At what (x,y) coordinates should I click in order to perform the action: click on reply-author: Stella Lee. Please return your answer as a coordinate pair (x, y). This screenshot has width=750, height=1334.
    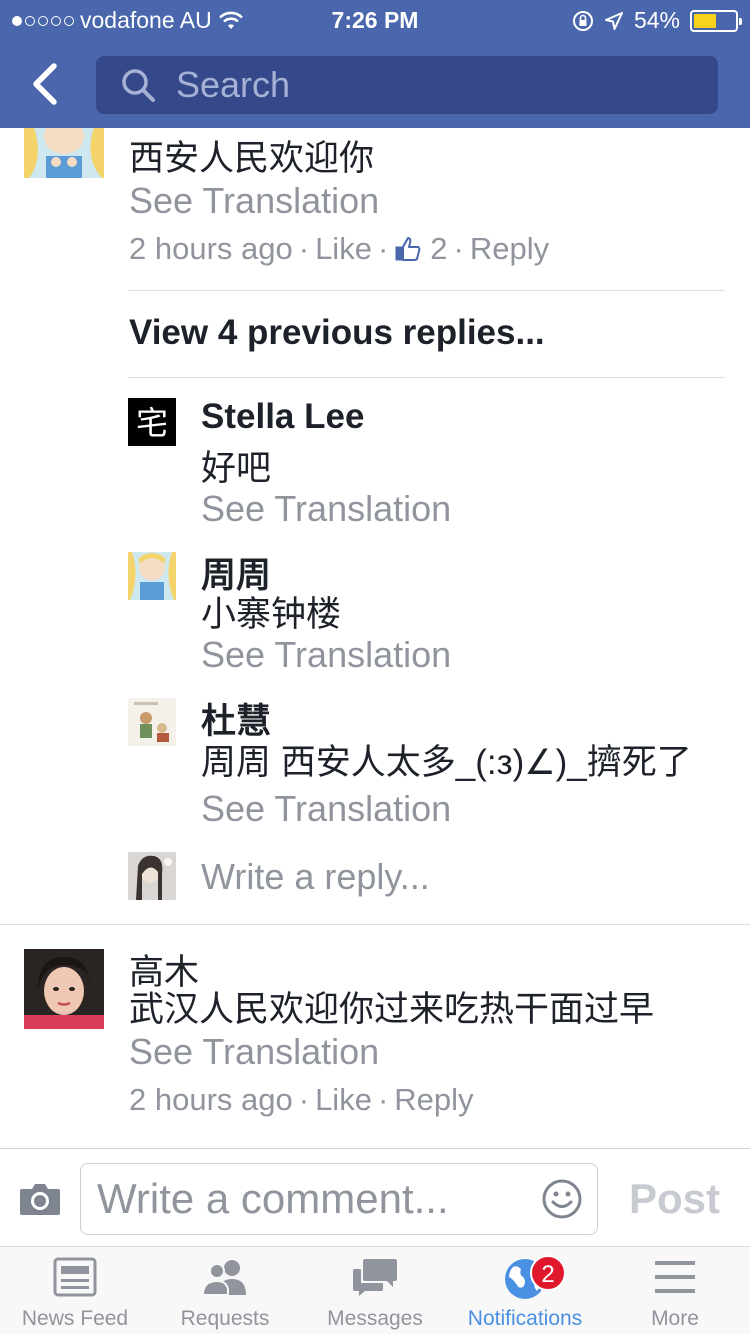
    Looking at the image, I should click on (282, 417).